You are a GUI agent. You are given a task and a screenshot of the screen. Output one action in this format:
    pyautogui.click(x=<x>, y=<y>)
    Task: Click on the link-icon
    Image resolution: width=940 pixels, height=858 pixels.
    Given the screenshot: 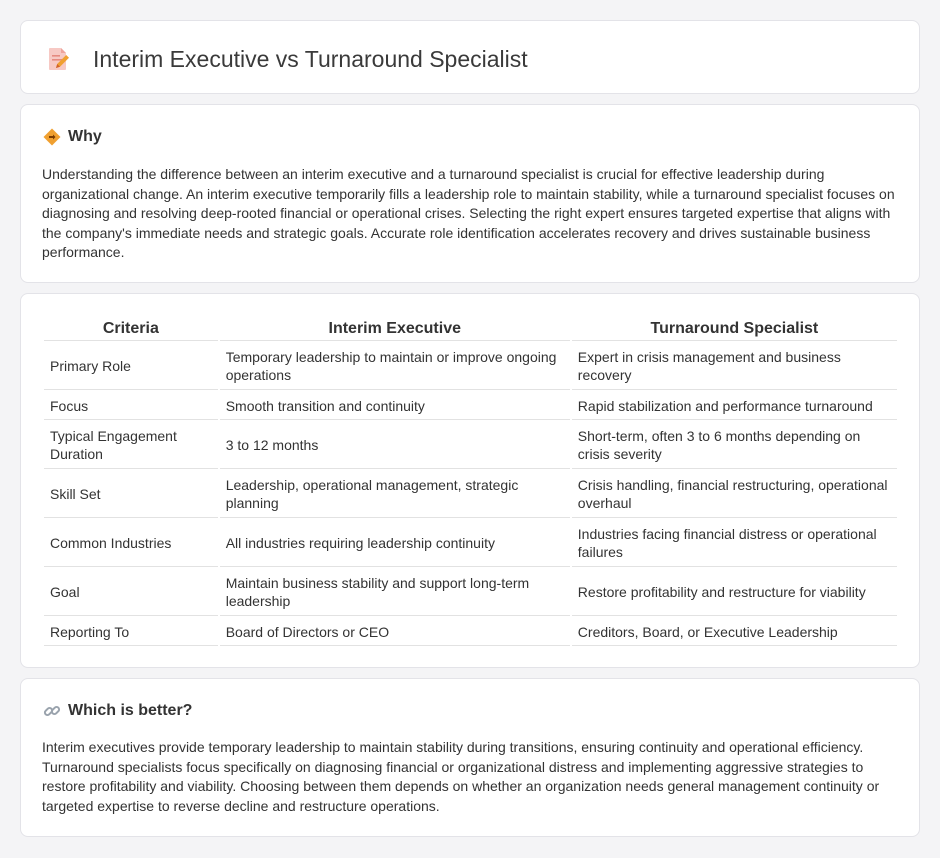 What is the action you would take?
    pyautogui.click(x=52, y=711)
    